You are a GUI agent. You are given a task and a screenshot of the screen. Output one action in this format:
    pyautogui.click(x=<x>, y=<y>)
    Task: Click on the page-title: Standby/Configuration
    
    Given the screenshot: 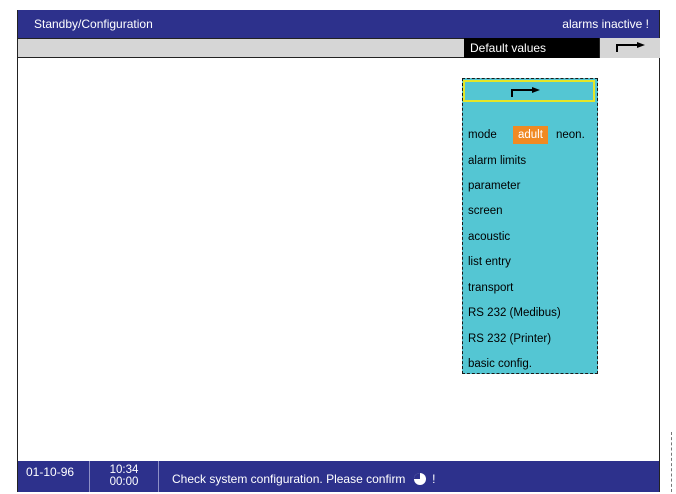 What is the action you would take?
    pyautogui.click(x=93, y=24)
    